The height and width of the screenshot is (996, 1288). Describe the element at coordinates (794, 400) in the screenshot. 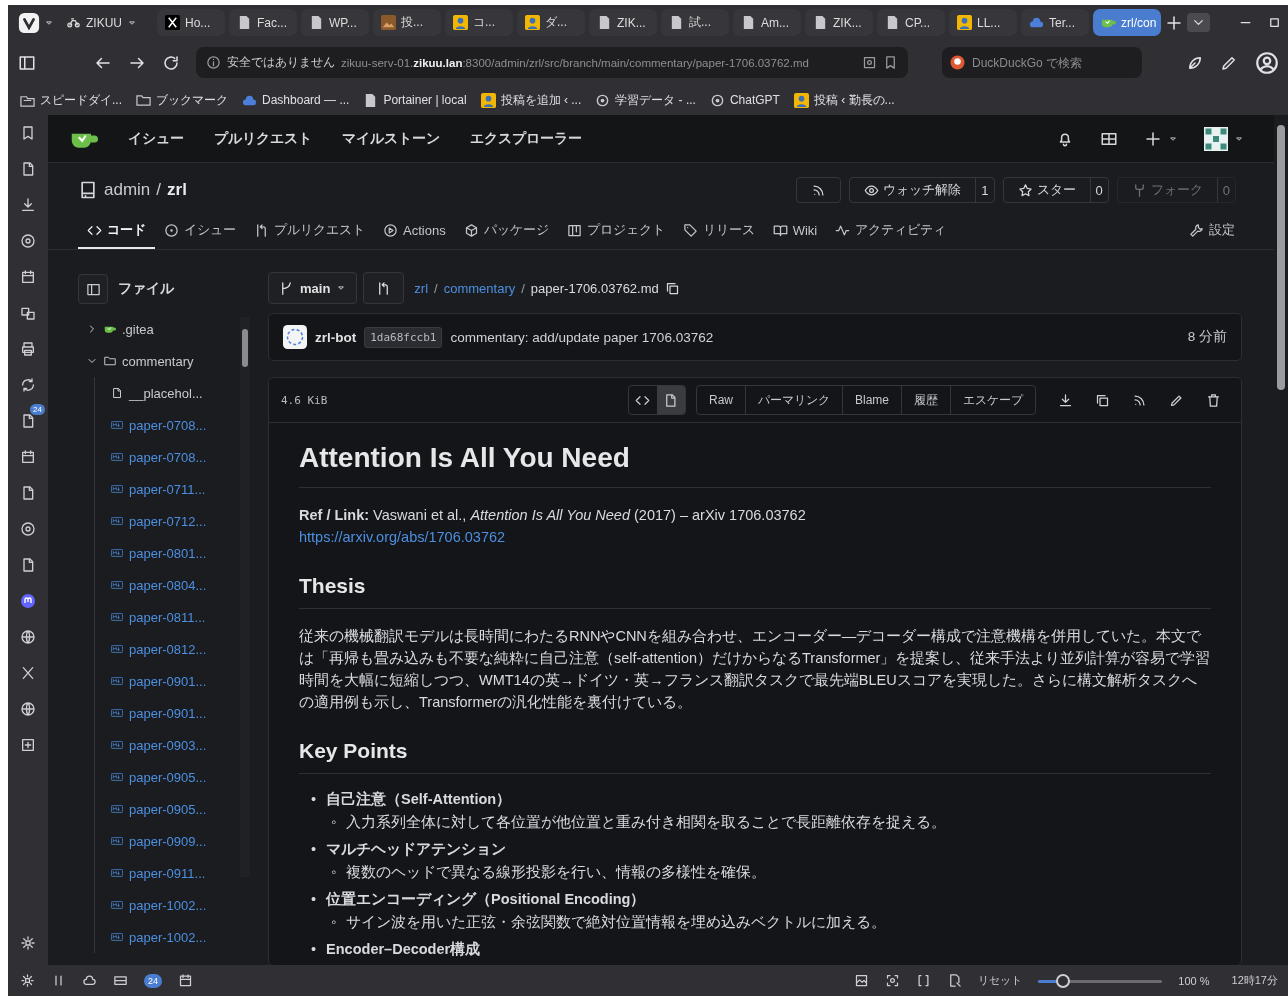

I see `file-action-button: パーマリンク` at that location.